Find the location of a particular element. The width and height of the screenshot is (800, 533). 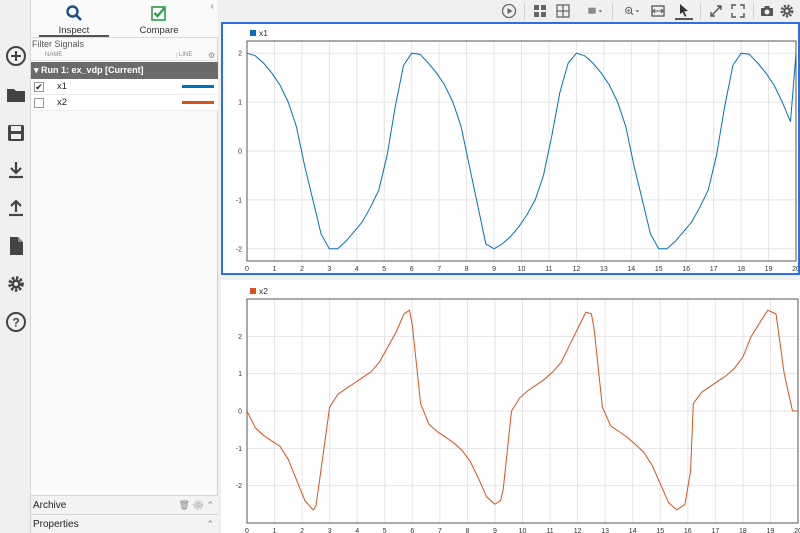

x-tick-label: 14 is located at coordinates (633, 530).